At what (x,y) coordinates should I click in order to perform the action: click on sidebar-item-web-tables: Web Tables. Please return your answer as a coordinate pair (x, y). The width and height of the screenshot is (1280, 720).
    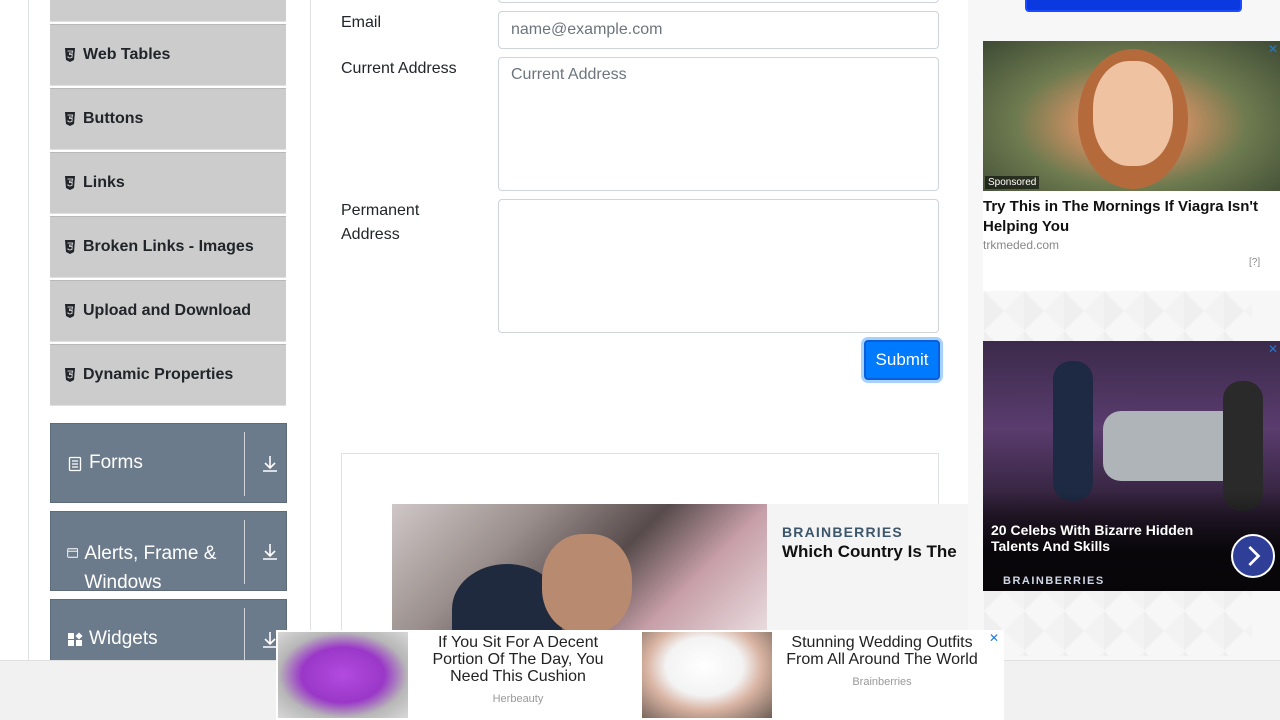
    Looking at the image, I should click on (168, 55).